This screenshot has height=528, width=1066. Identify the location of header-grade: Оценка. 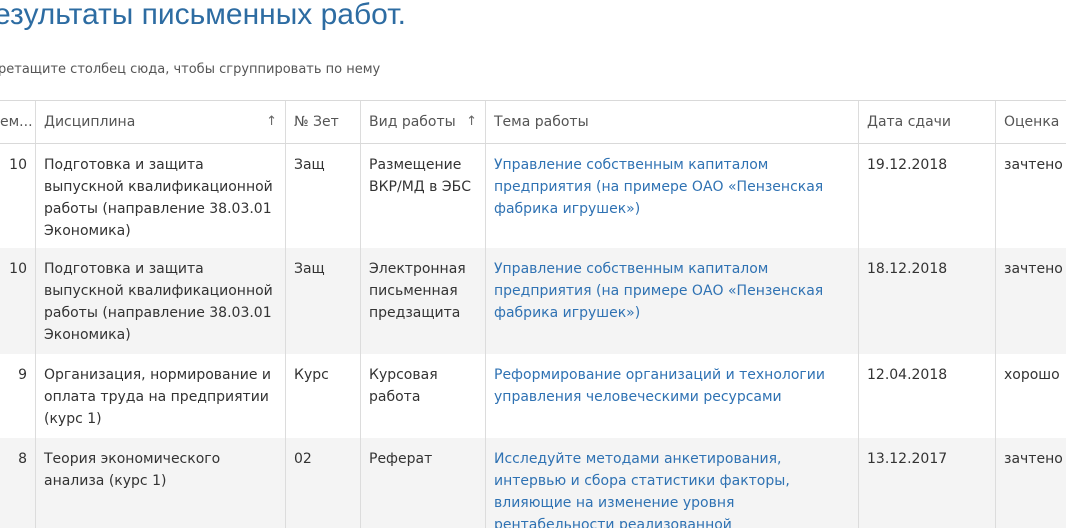
(1031, 122).